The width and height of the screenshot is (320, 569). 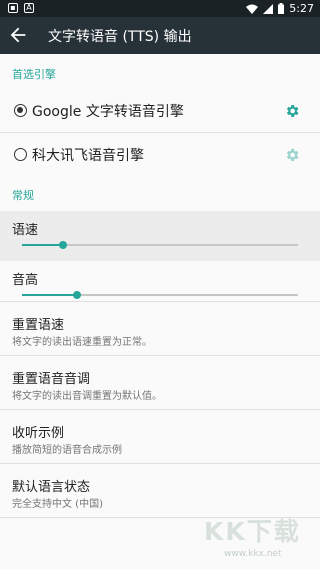 I want to click on app-bar: 文字转语音 (TTS) 输出, so click(x=160, y=35).